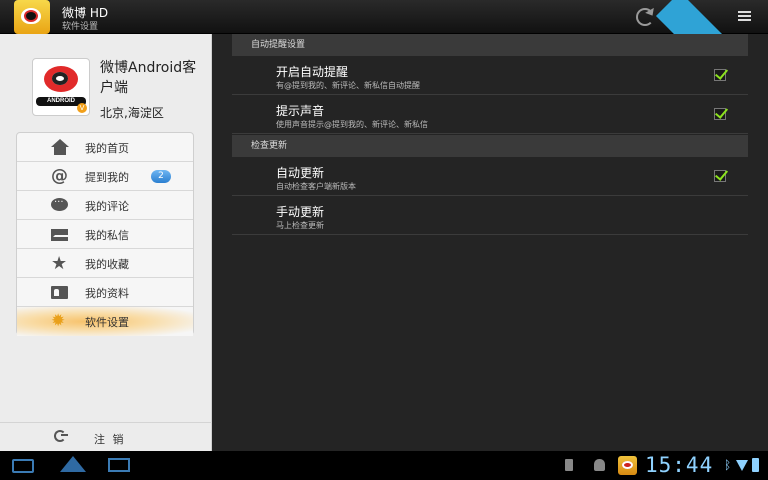  I want to click on sidebar-item-label: 我的评论, so click(107, 206).